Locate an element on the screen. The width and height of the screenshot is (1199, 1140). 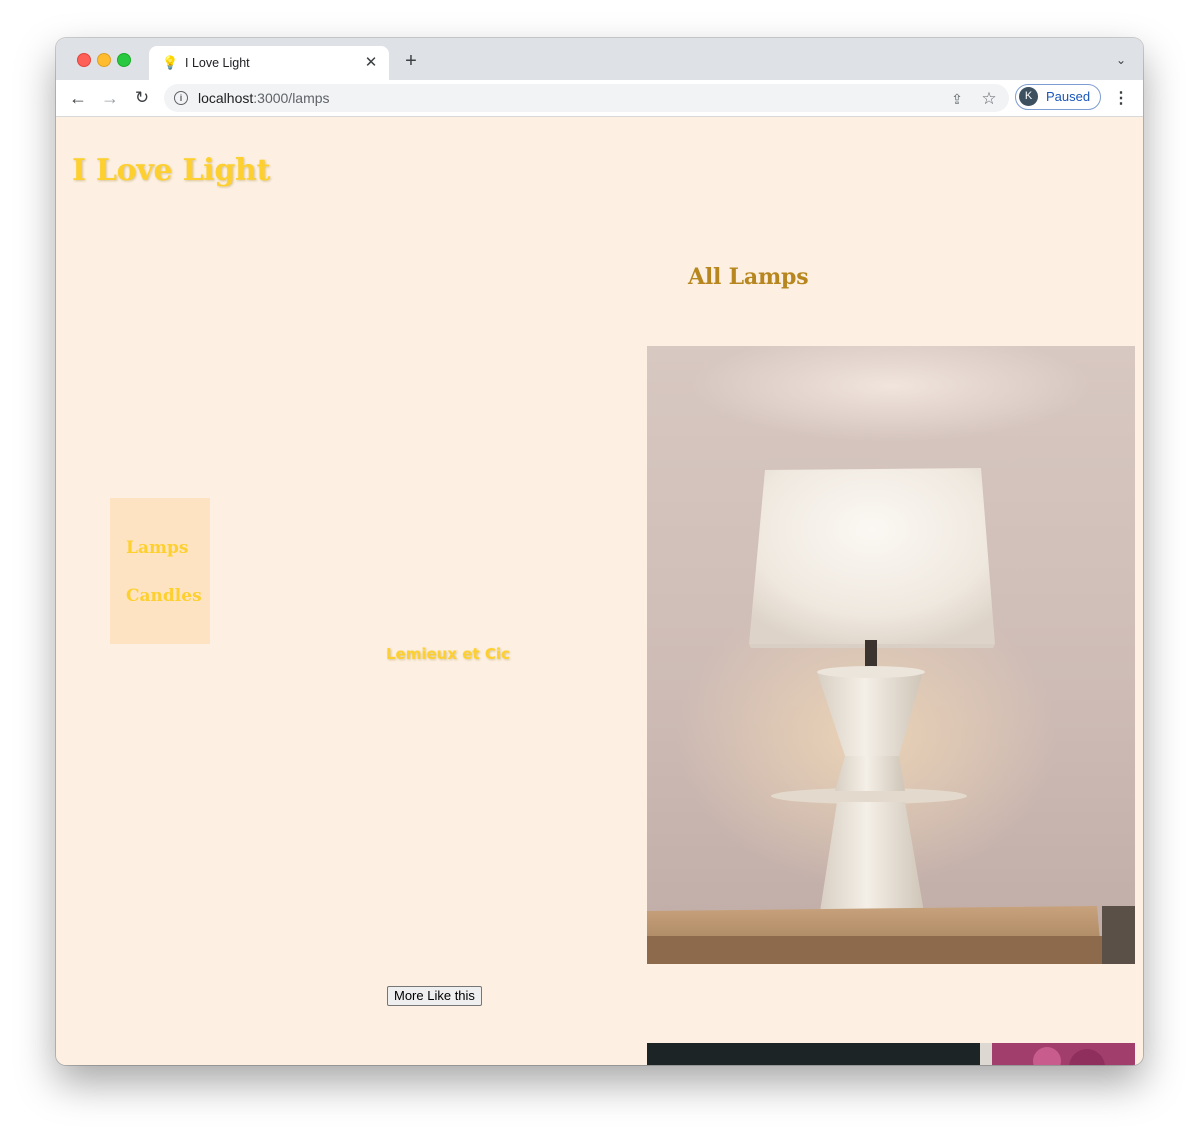
sidebar-item-lamps: Lamps is located at coordinates (157, 548).